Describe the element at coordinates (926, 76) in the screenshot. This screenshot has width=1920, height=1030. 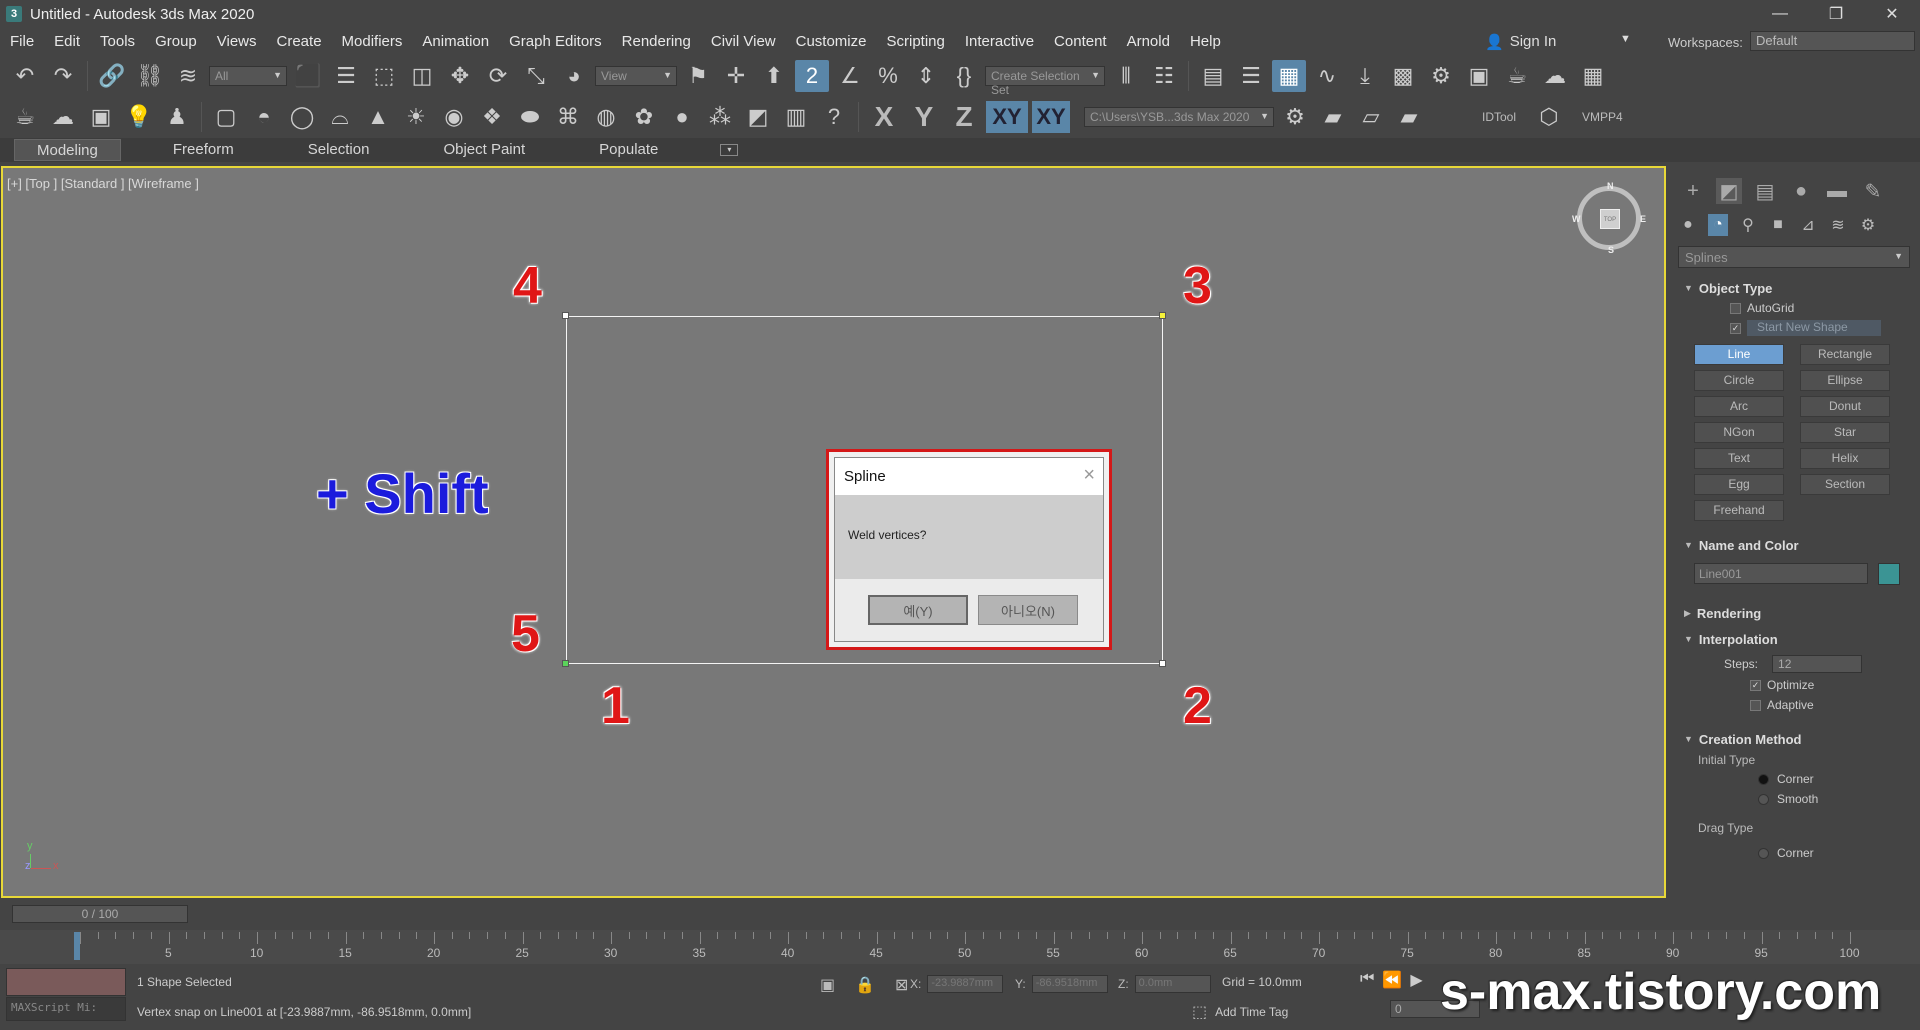
I see `spinner-snap-icon: ⇕` at that location.